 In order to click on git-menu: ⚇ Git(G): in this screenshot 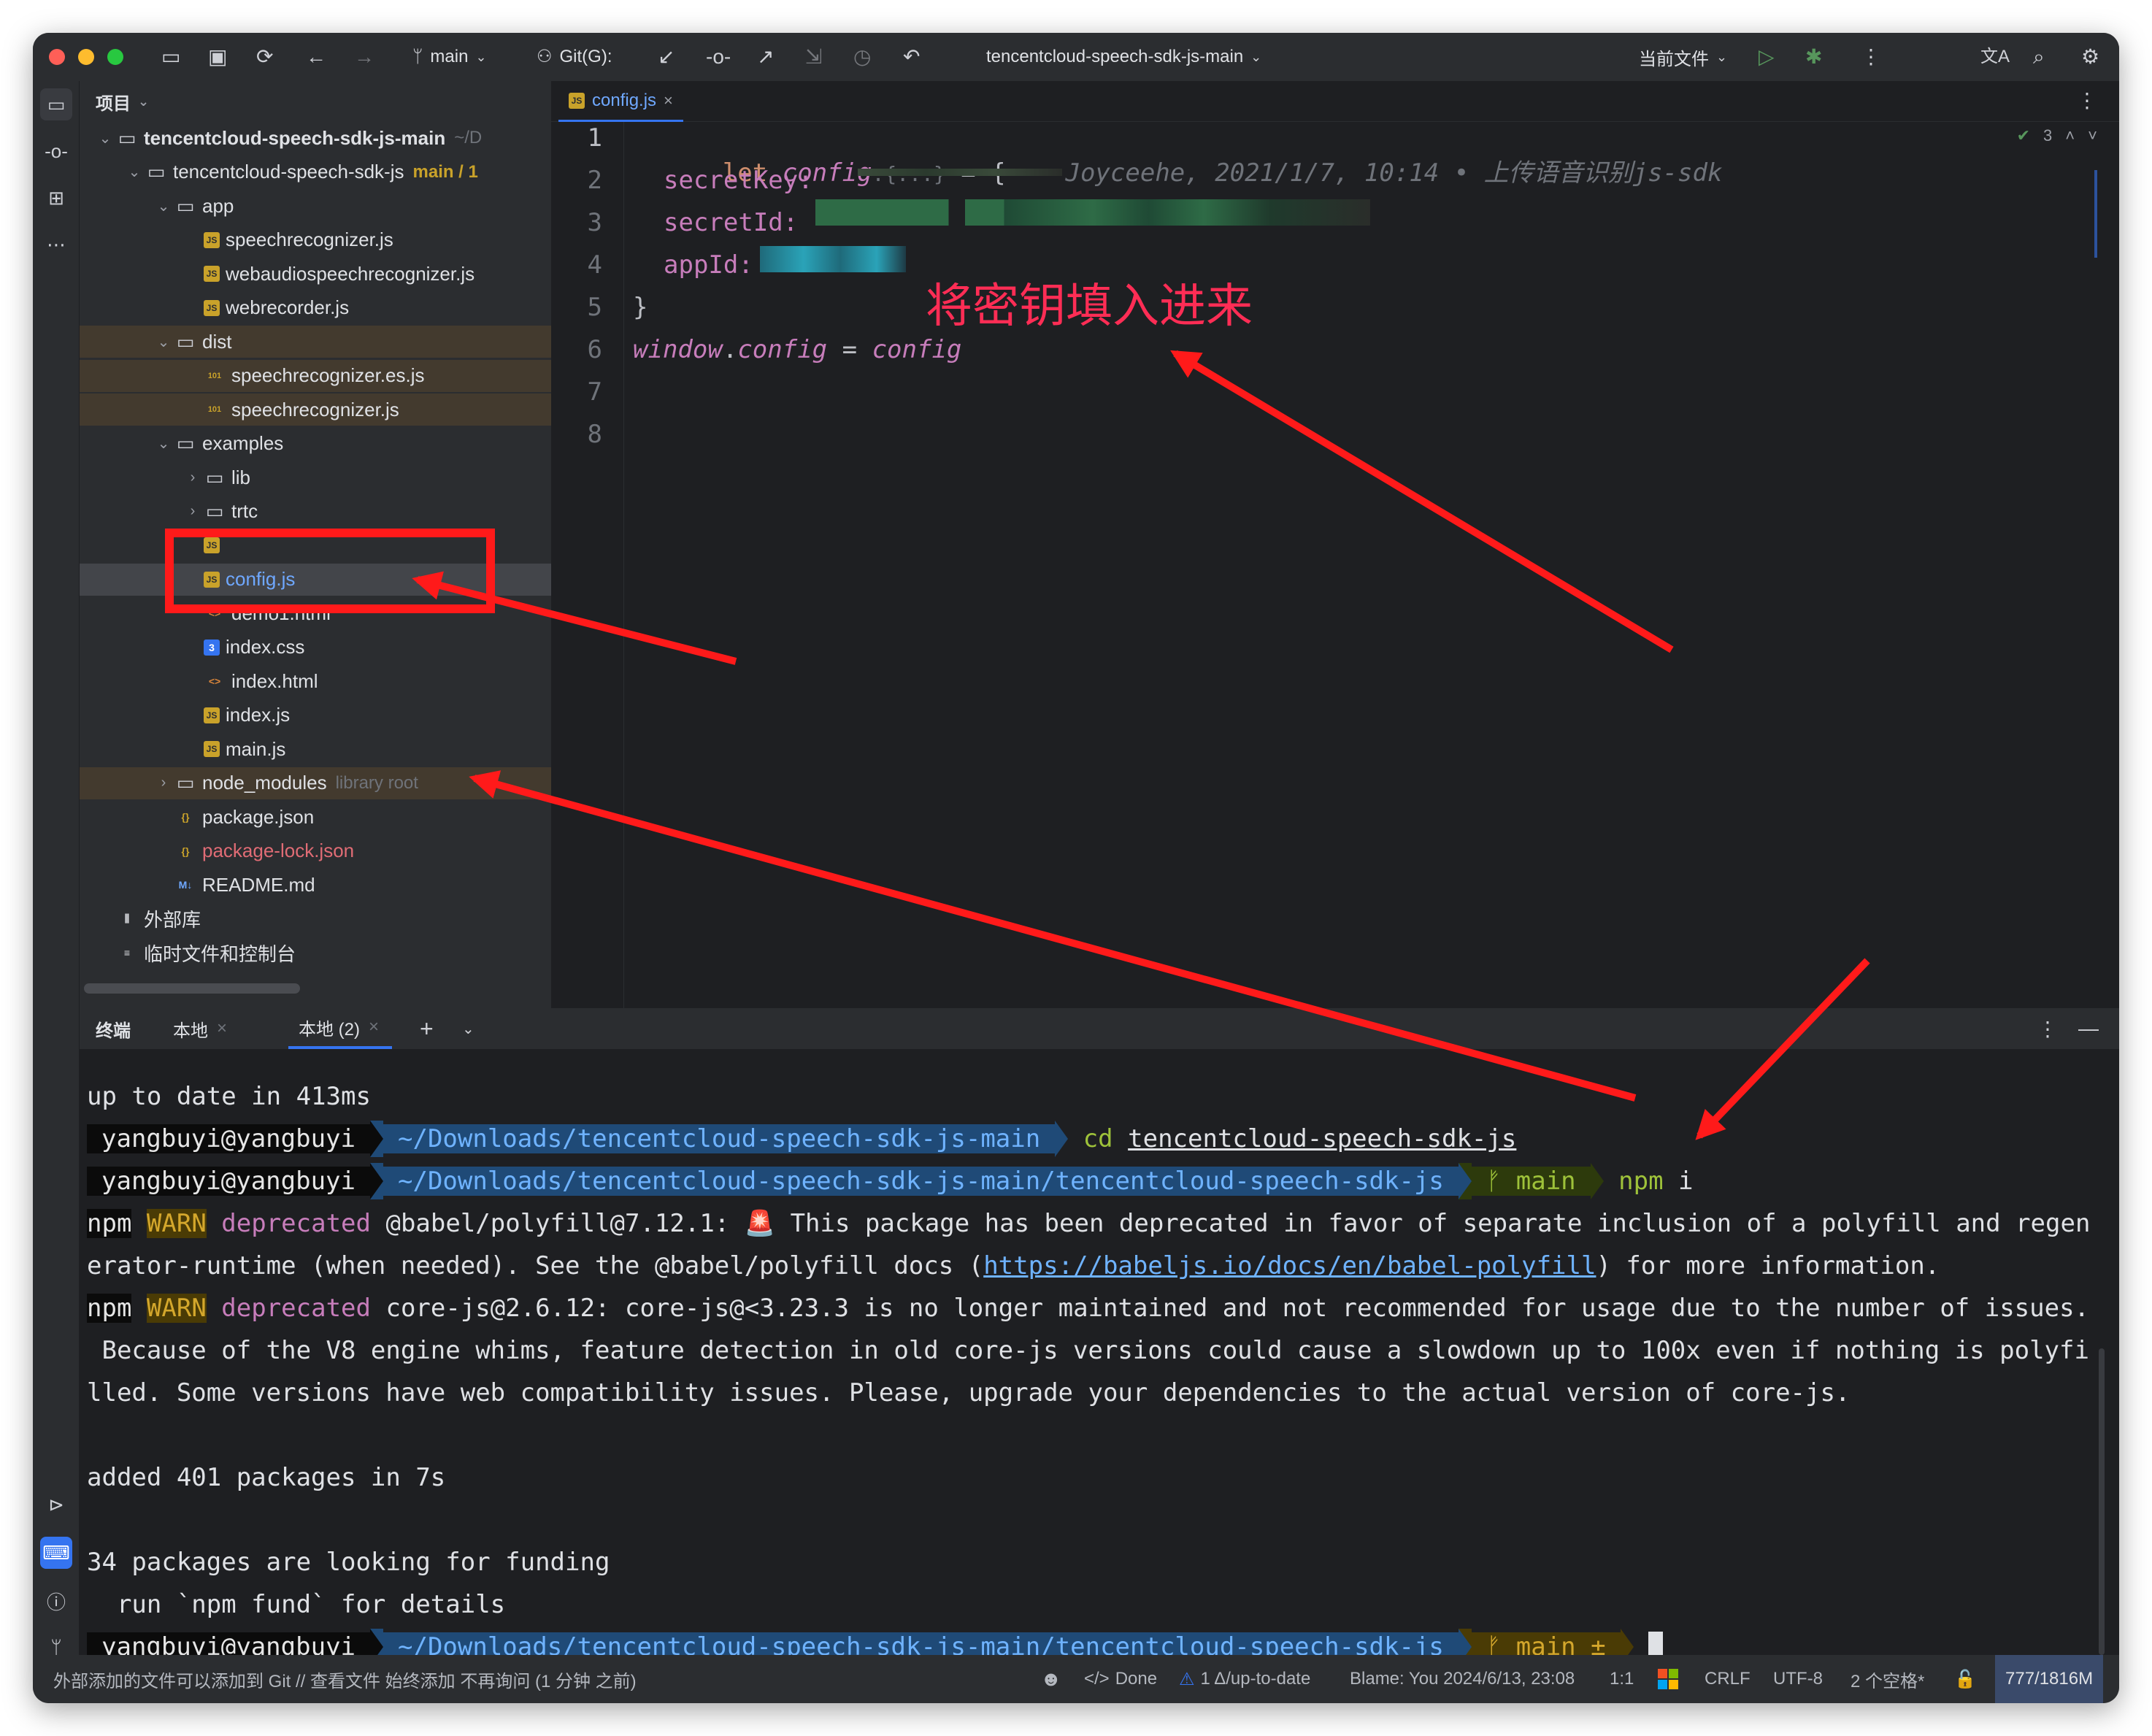, I will do `click(574, 57)`.